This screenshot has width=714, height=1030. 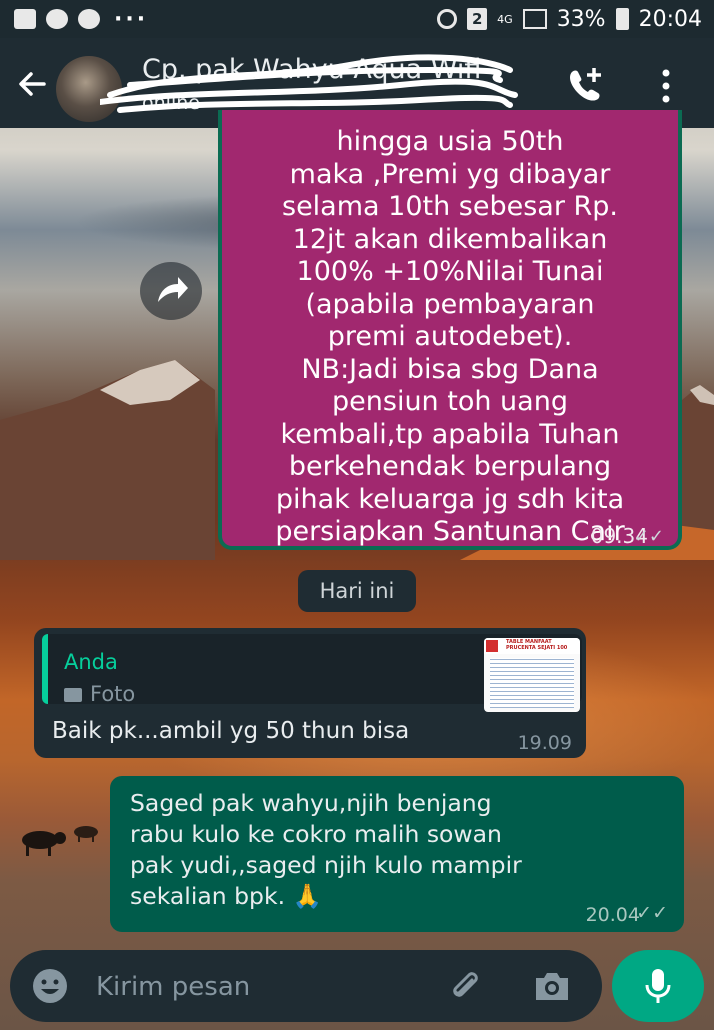 What do you see at coordinates (73, 695) in the screenshot?
I see `photo-icon` at bounding box center [73, 695].